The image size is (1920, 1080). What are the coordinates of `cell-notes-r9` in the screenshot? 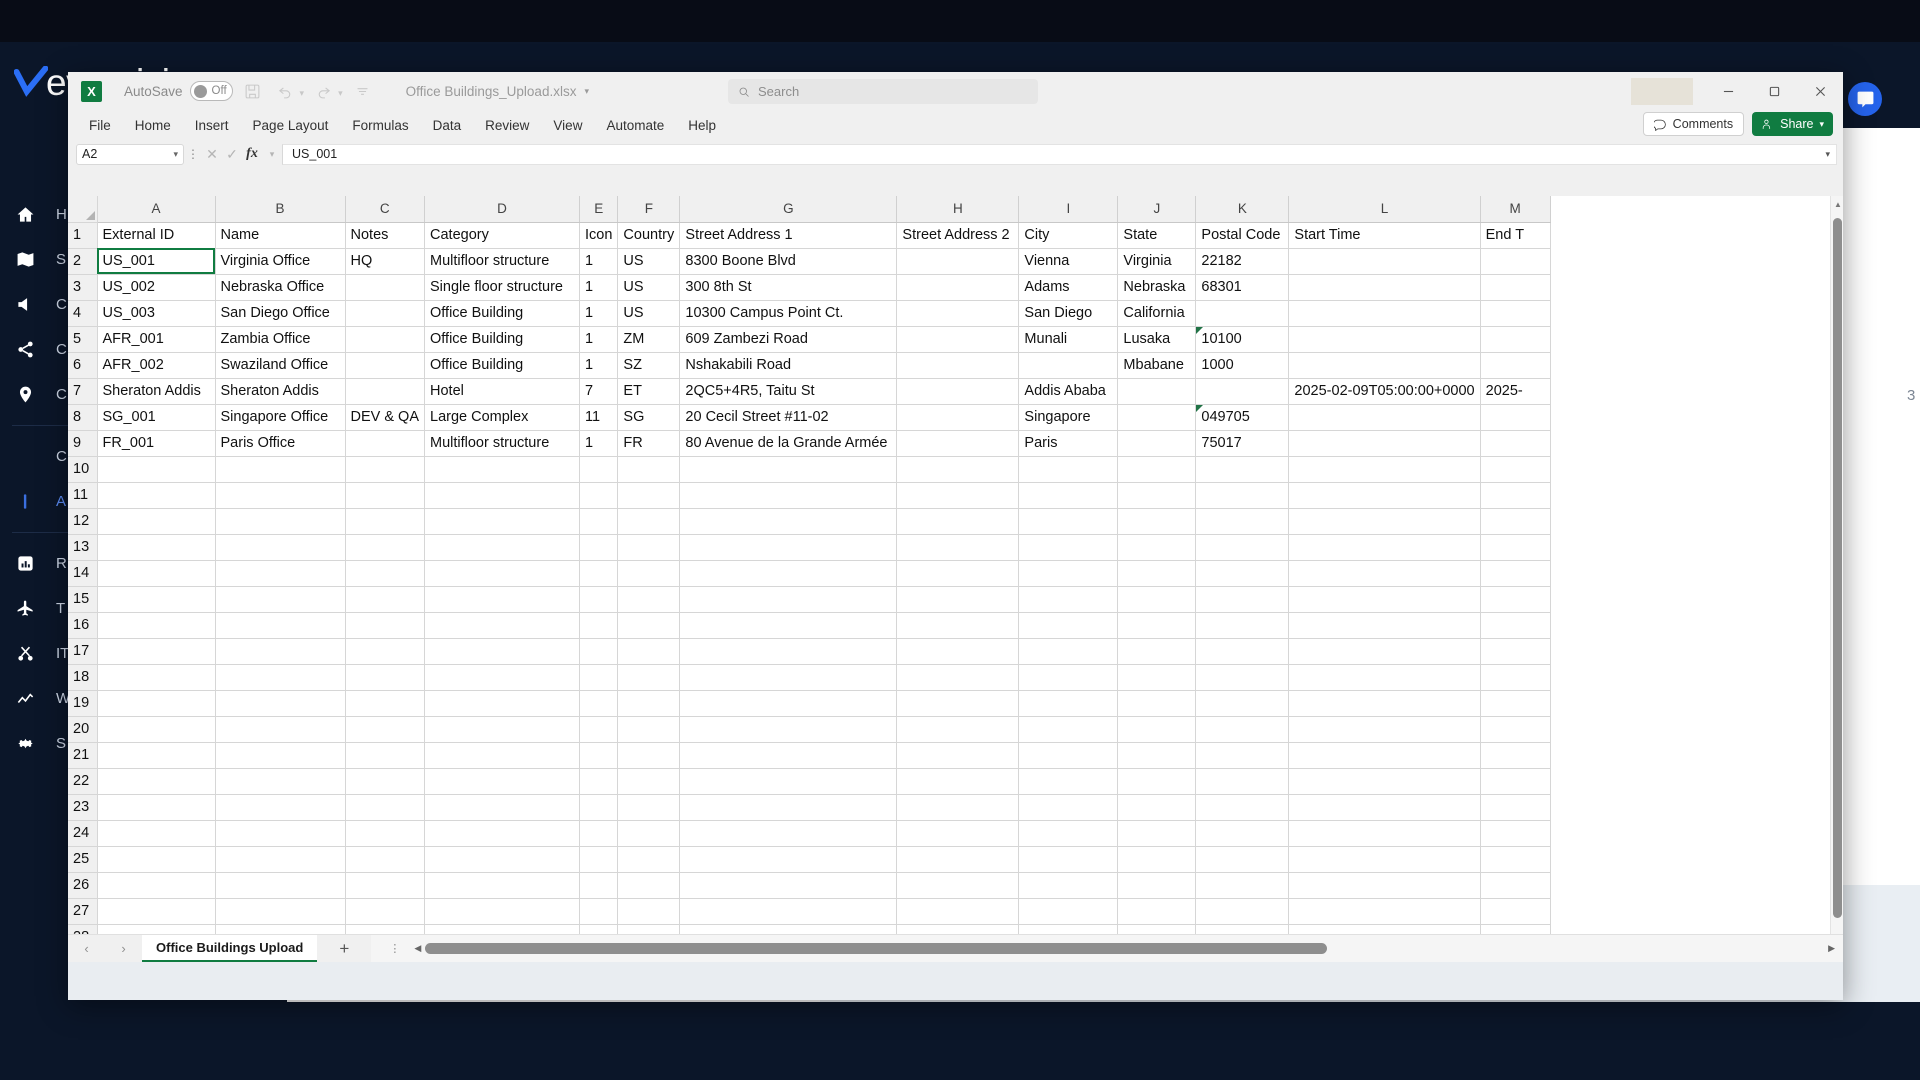 It's located at (385, 443).